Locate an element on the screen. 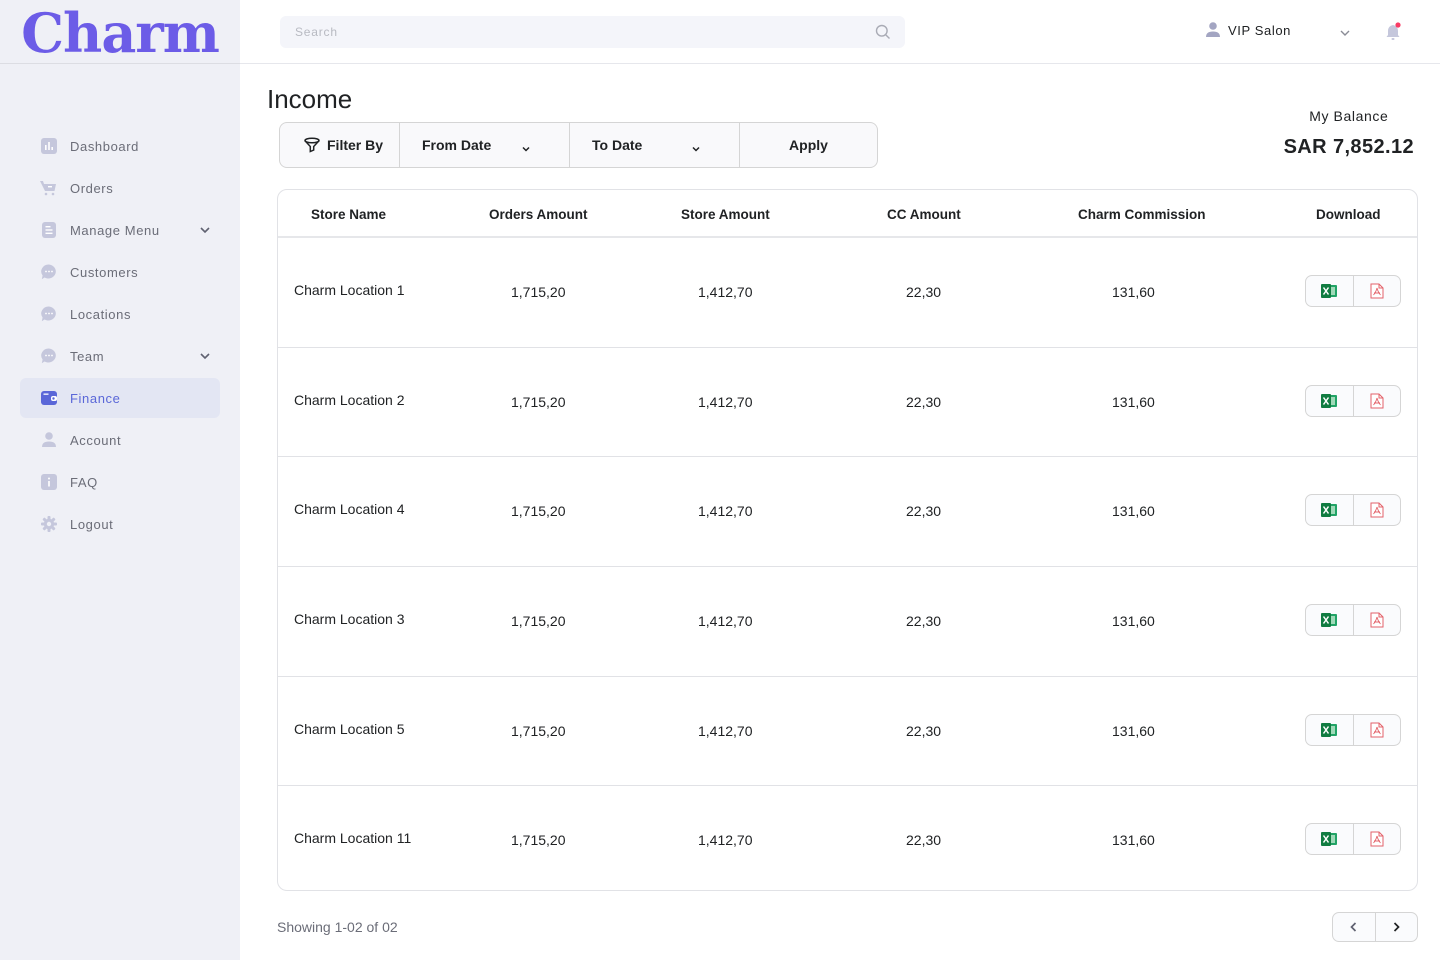  cell-store-name: Charm Location 1 is located at coordinates (349, 290).